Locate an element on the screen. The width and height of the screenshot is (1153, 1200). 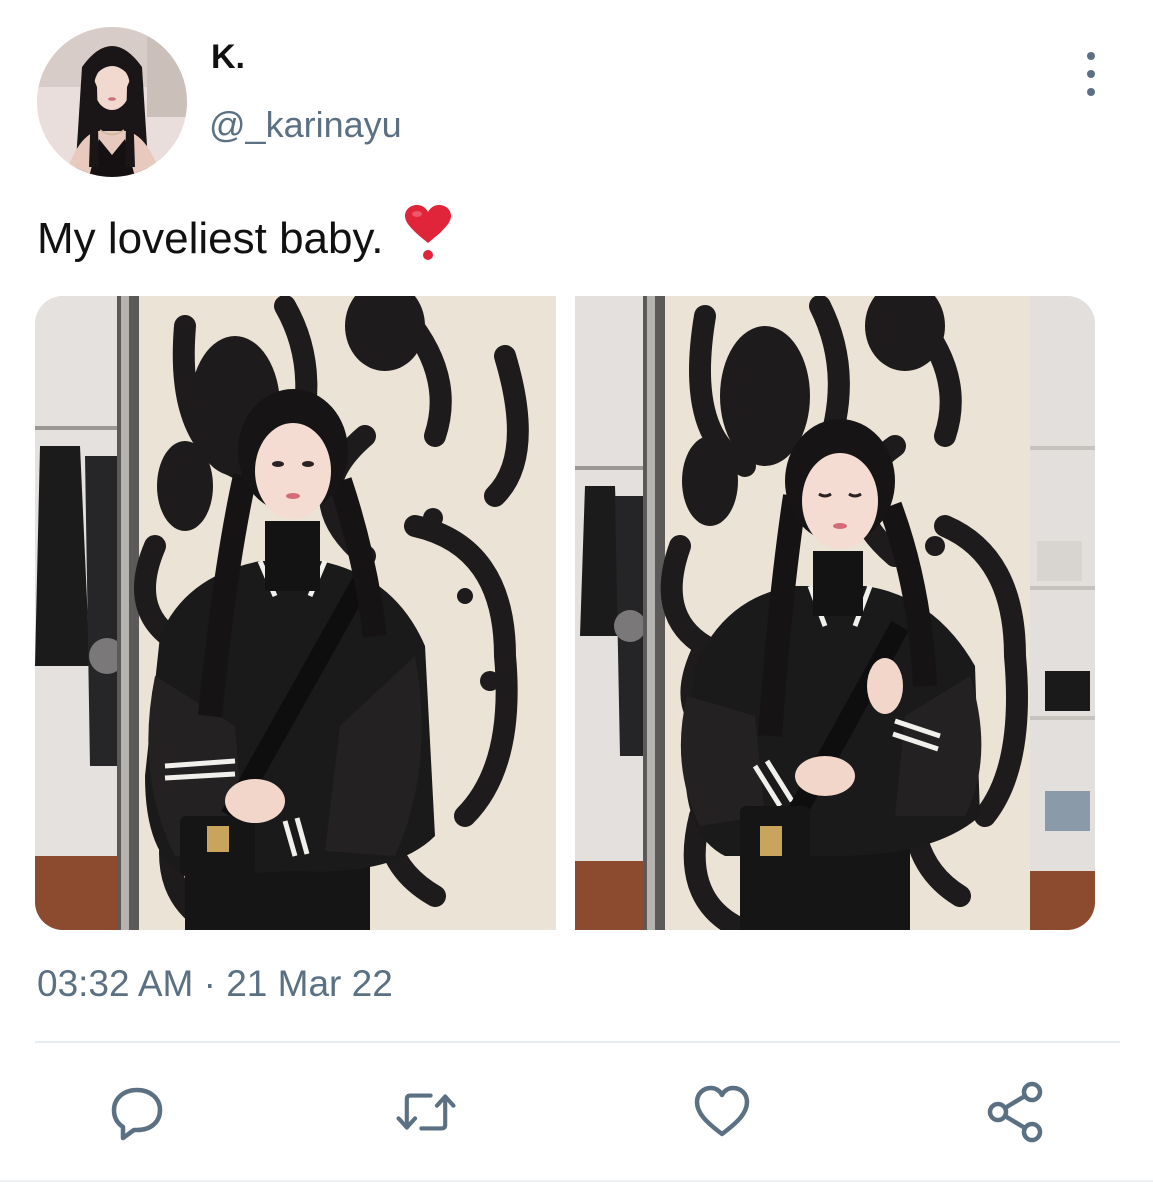
avatar is located at coordinates (112, 102).